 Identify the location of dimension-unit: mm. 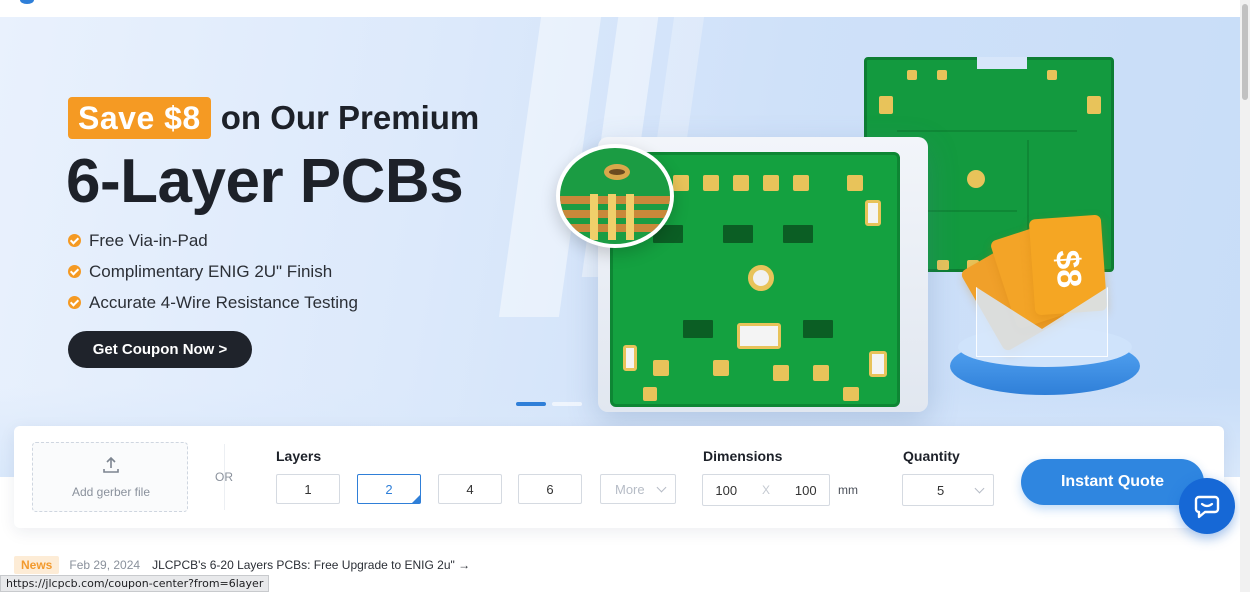
(848, 490).